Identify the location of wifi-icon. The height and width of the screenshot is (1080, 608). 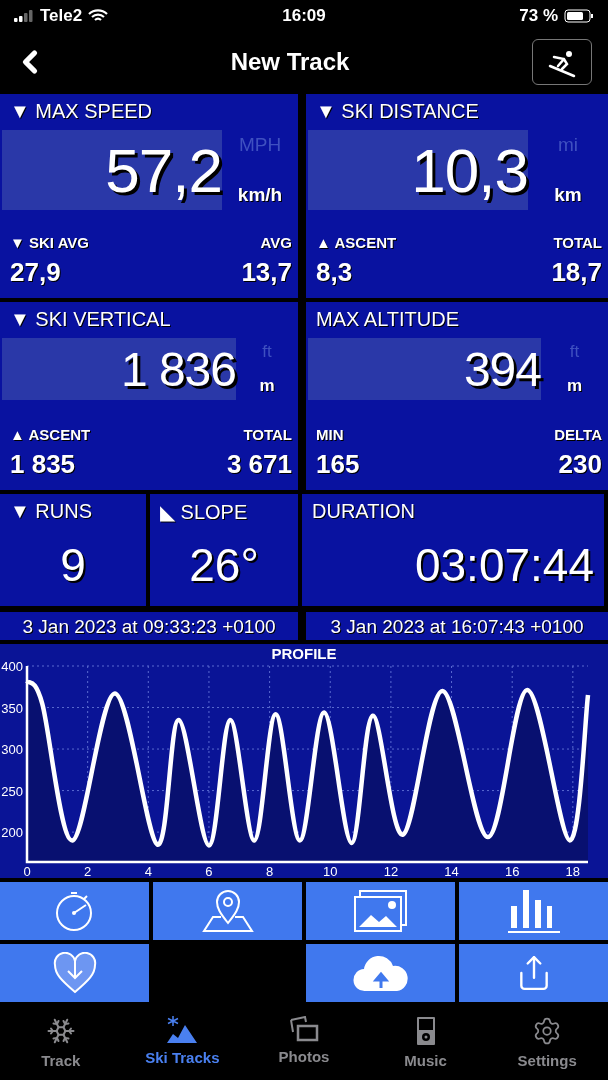
(98, 16).